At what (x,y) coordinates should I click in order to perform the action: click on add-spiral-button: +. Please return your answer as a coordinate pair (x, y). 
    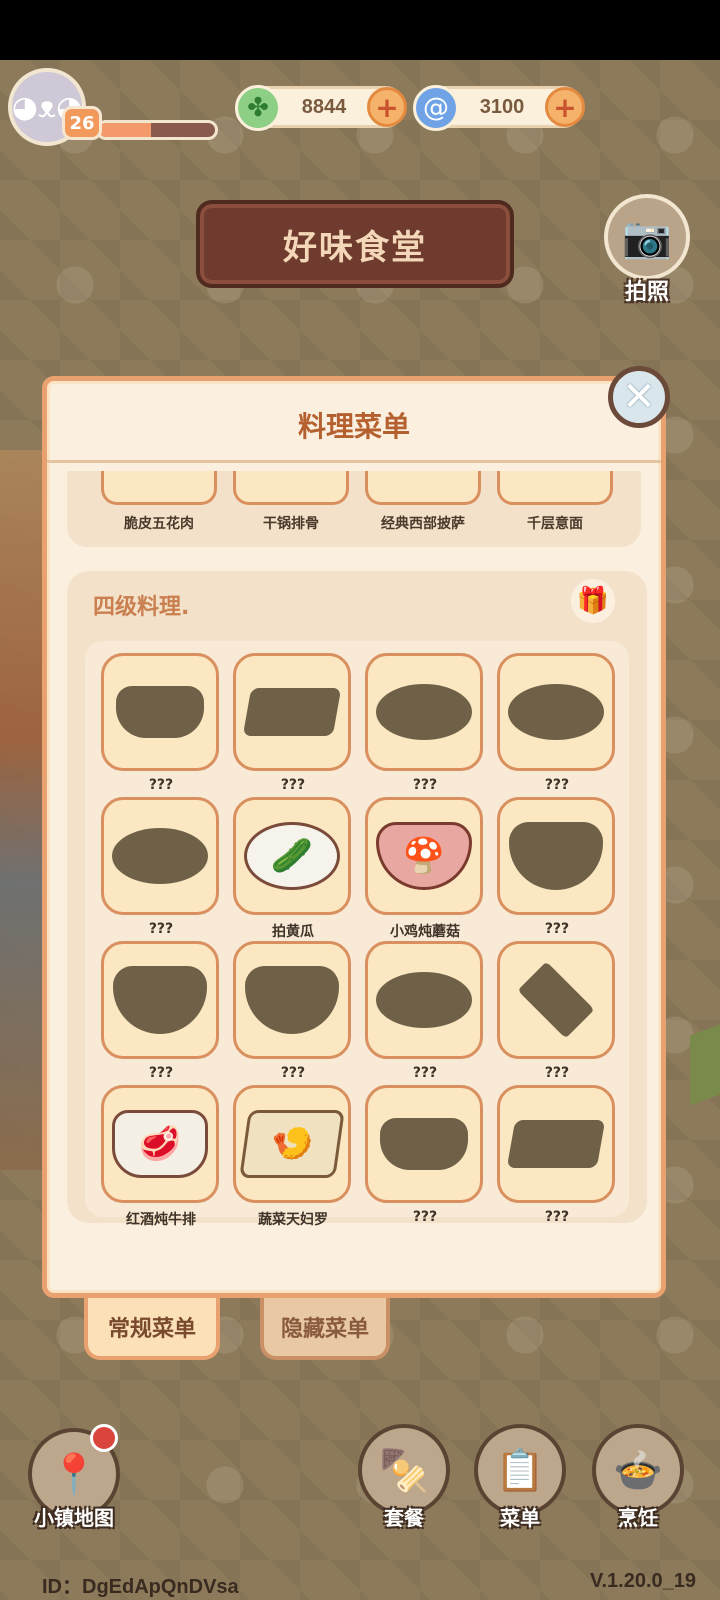
    Looking at the image, I should click on (565, 107).